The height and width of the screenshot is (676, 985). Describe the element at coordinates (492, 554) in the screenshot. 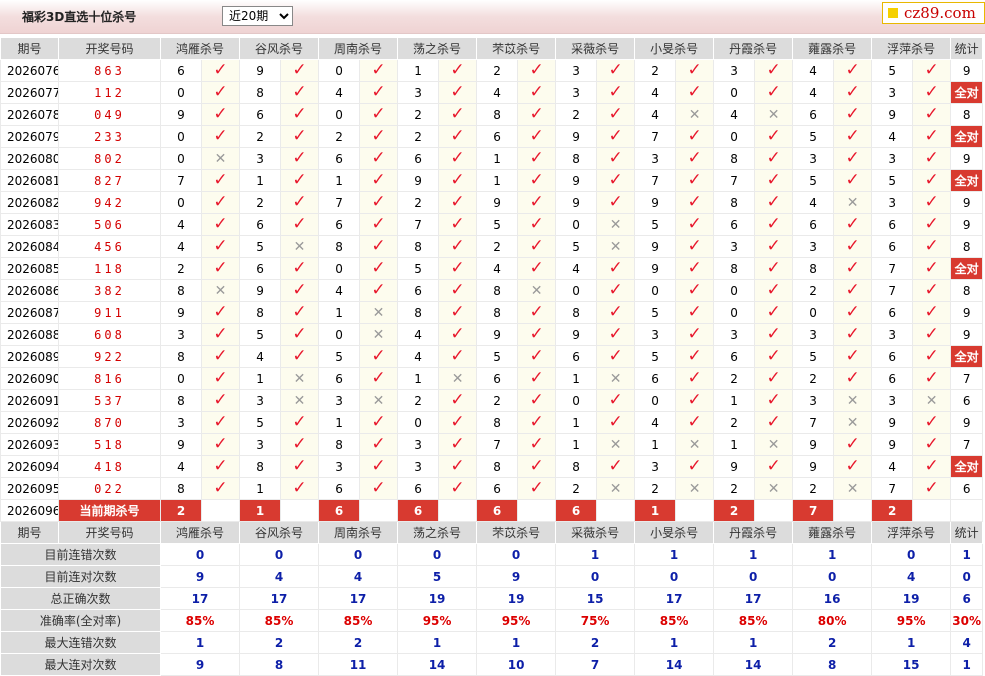

I see `stats-row: 目前连错次数 0 0 0 0 0 1 1 1 1 0 1` at that location.